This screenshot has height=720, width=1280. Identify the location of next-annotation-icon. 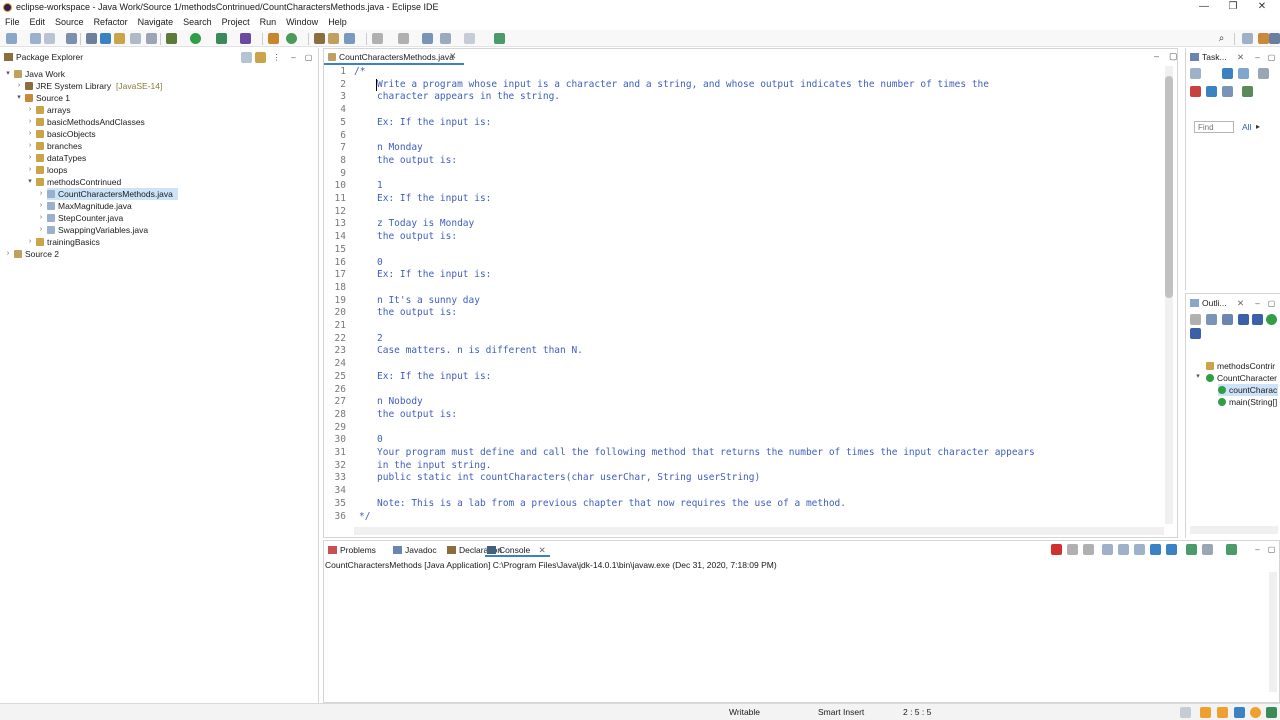
(377, 38).